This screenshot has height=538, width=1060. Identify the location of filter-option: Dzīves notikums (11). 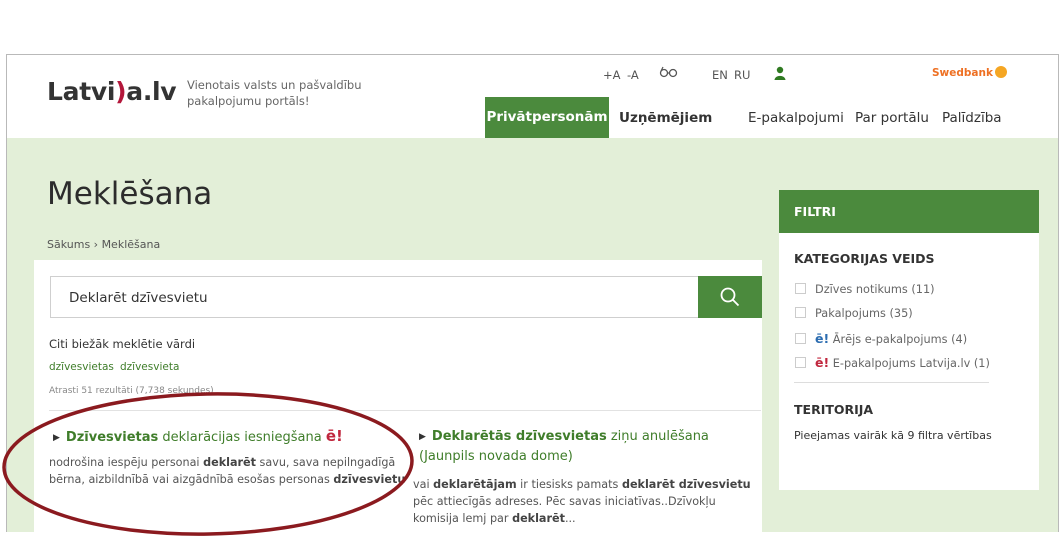
(865, 289).